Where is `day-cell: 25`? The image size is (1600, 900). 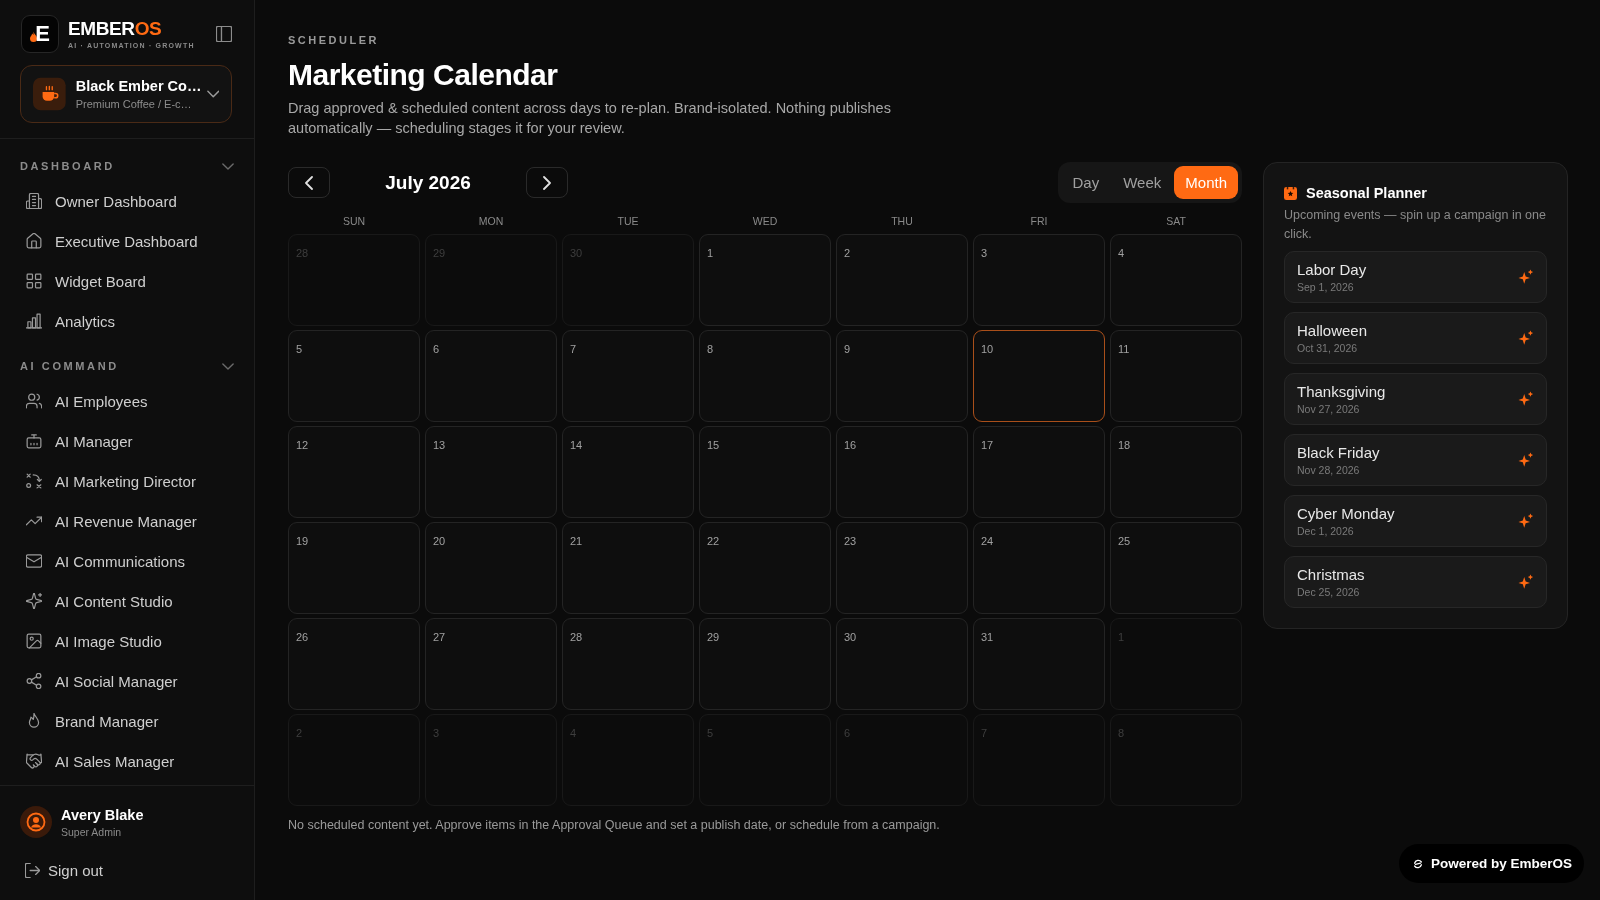
day-cell: 25 is located at coordinates (1176, 568).